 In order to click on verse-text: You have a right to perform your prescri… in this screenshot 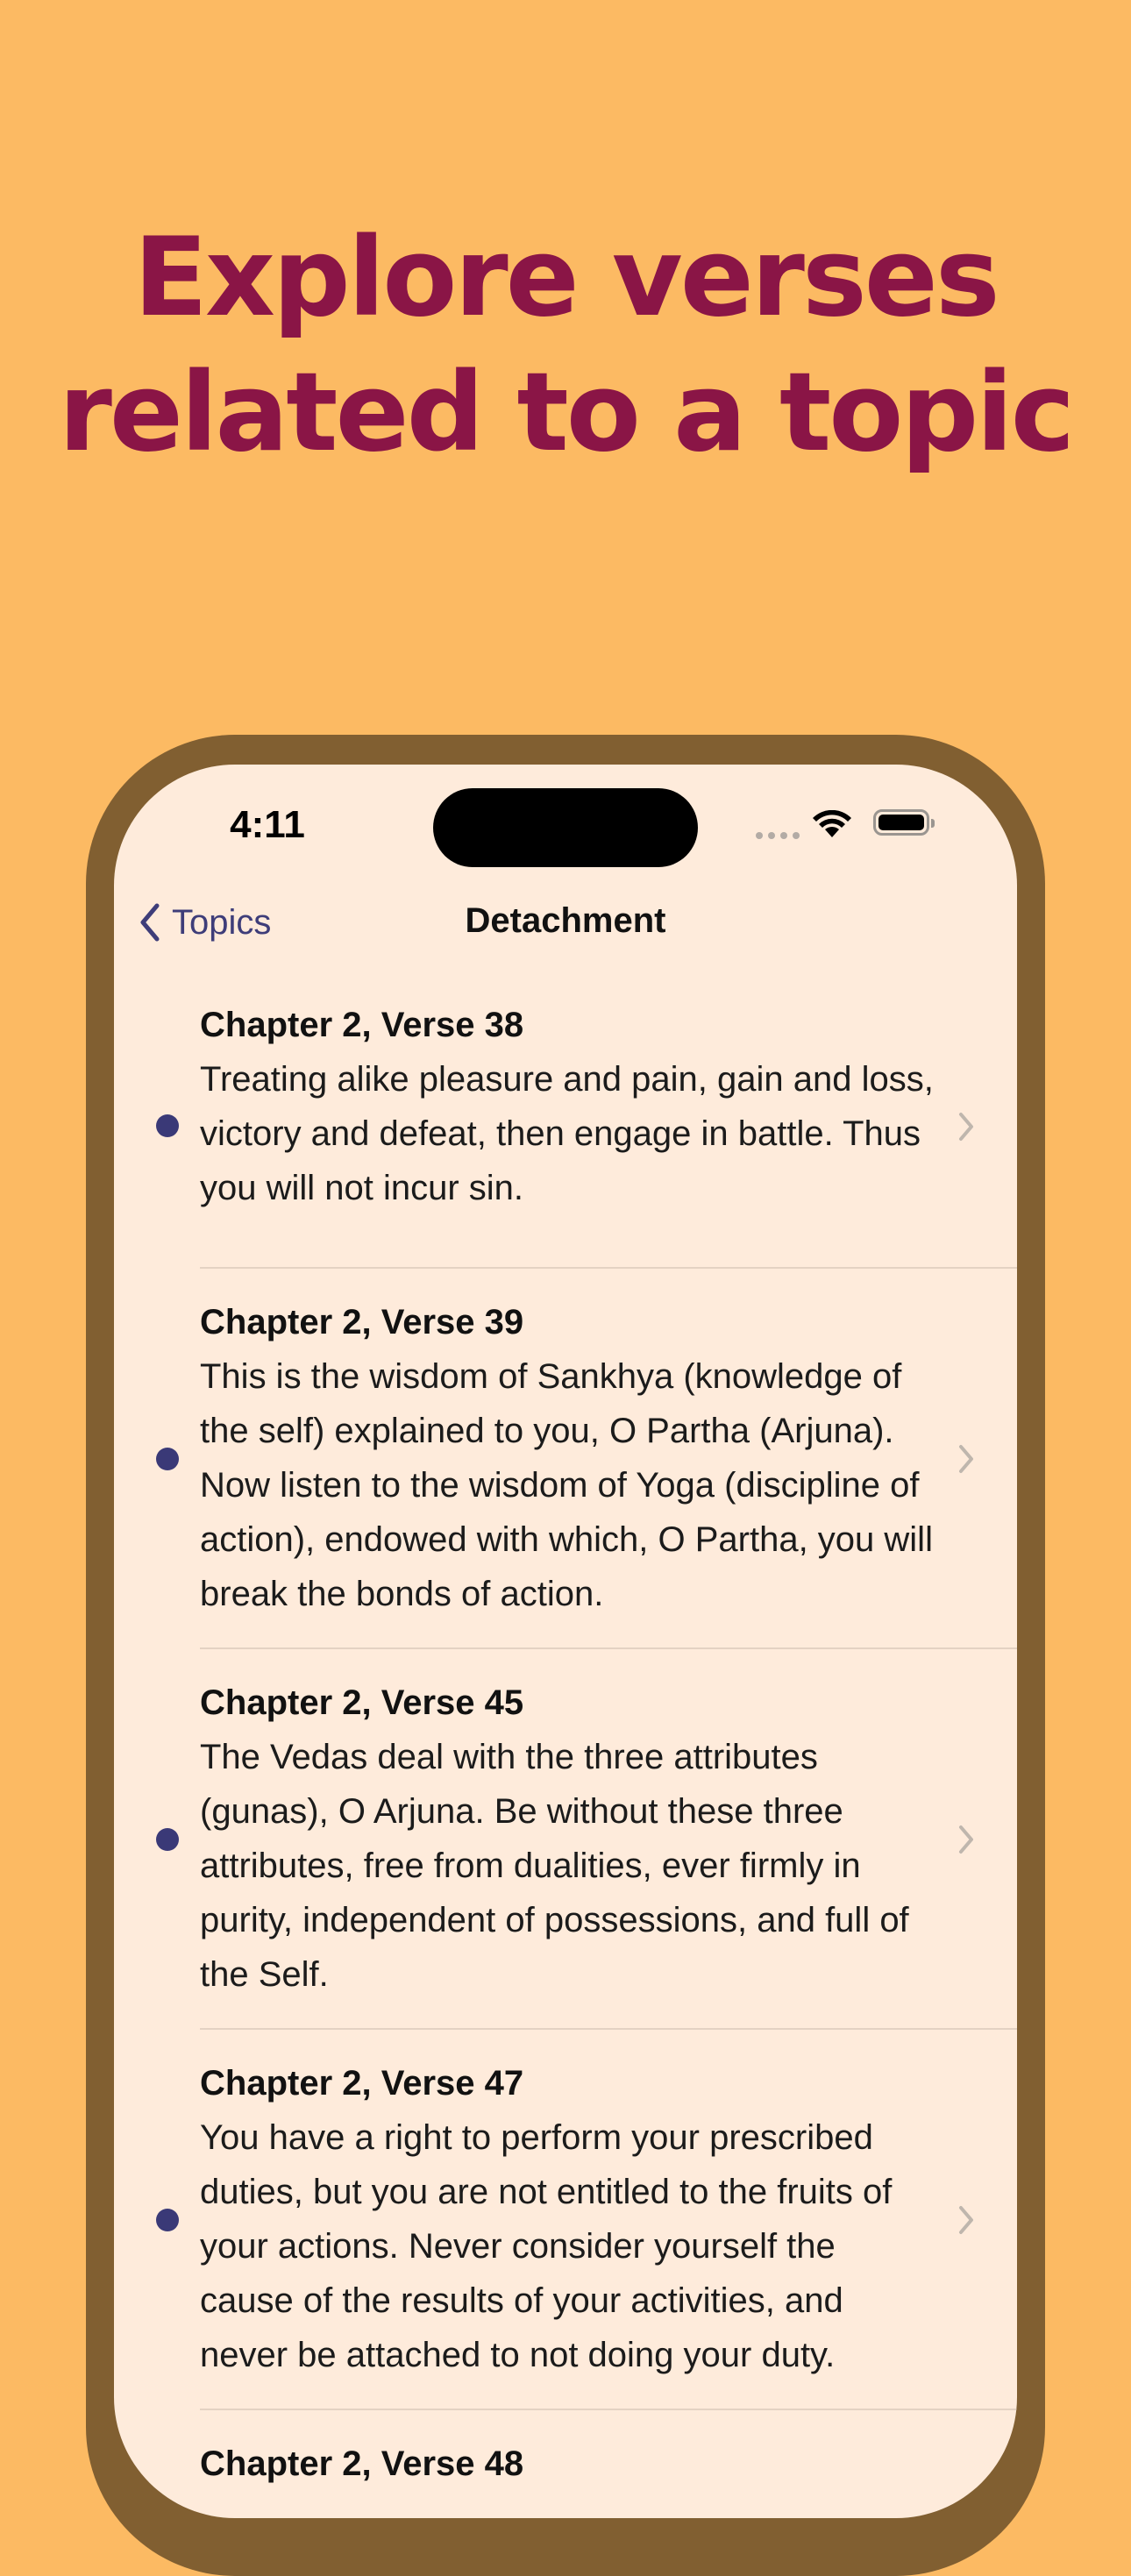, I will do `click(546, 2246)`.